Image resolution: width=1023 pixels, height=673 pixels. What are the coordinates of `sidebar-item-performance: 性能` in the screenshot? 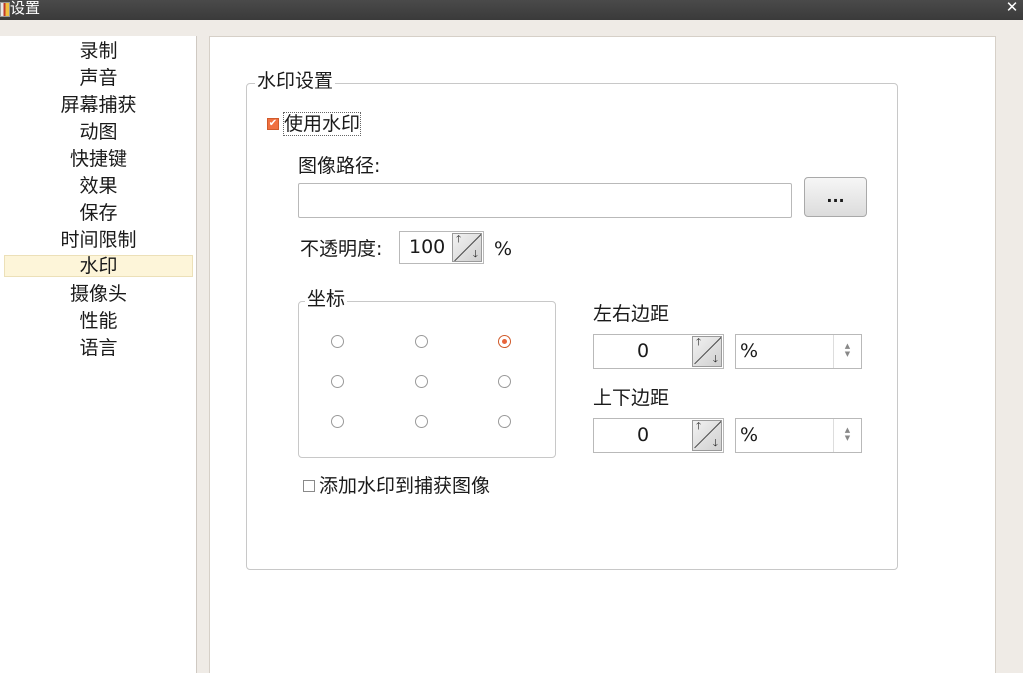 It's located at (98, 321).